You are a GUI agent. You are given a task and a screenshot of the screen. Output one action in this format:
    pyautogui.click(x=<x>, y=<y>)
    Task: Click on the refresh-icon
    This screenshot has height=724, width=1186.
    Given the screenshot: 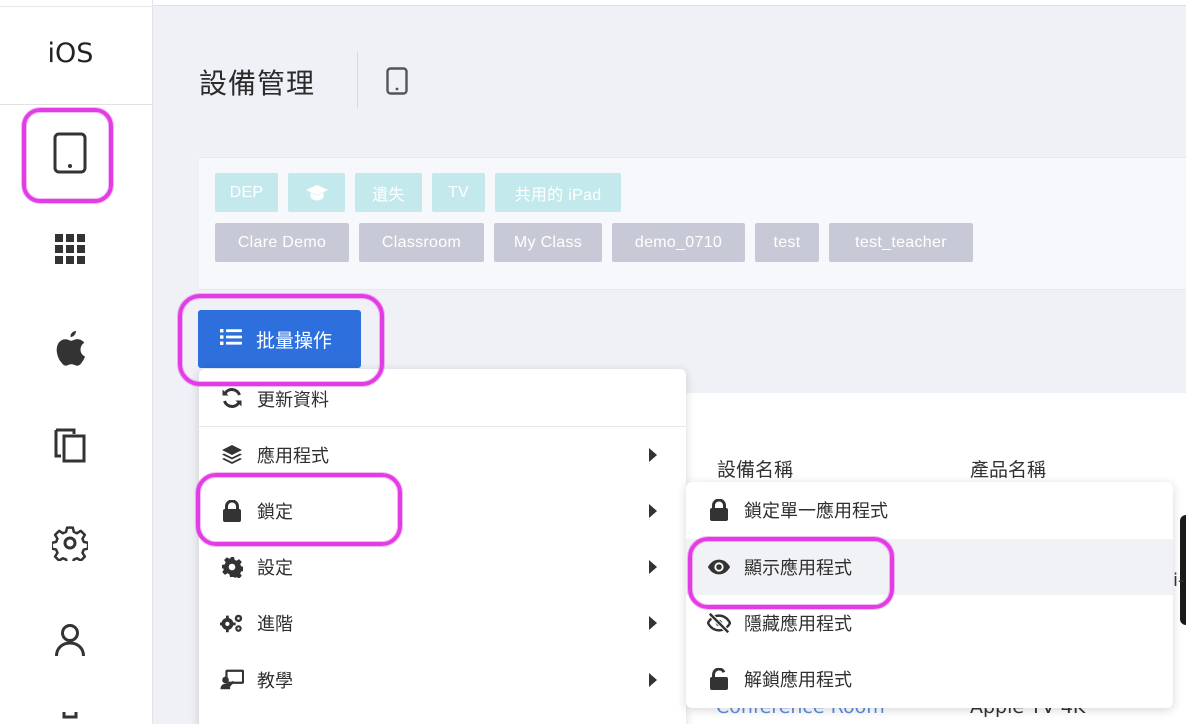 What is the action you would take?
    pyautogui.click(x=232, y=398)
    